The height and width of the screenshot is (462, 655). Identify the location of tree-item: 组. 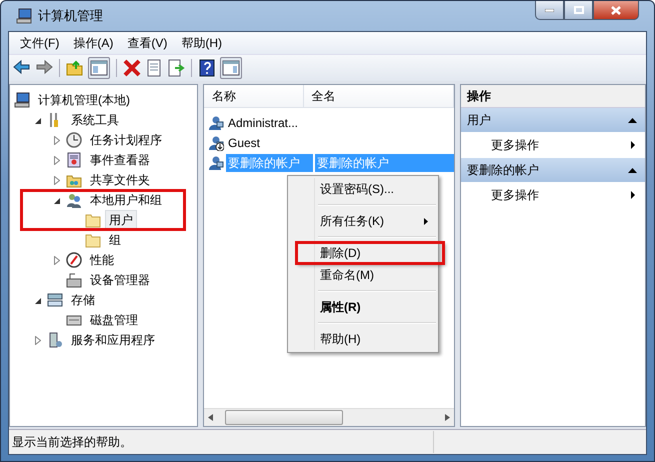
(115, 240).